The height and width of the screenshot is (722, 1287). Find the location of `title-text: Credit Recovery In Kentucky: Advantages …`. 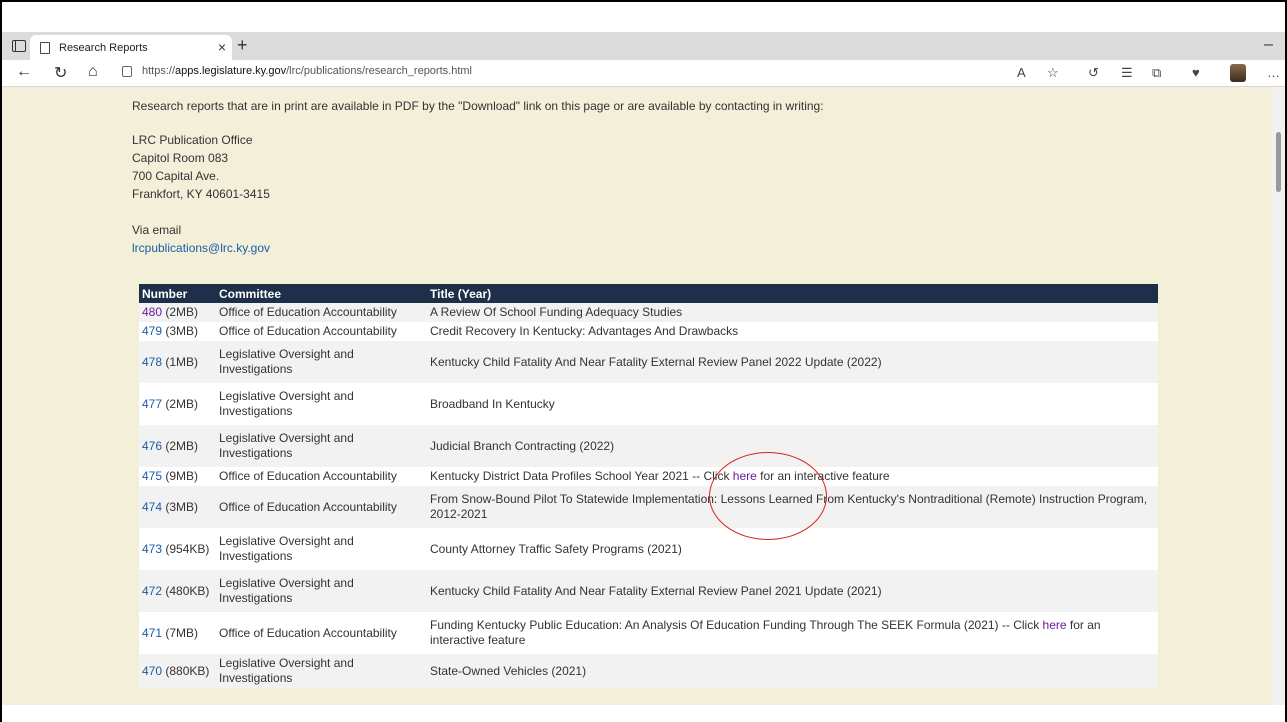

title-text: Credit Recovery In Kentucky: Advantages … is located at coordinates (584, 331).